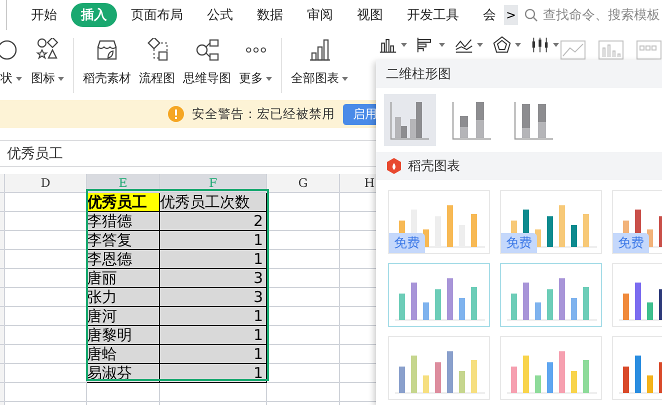 The height and width of the screenshot is (405, 662). I want to click on table-cell: 李猎德, so click(123, 221).